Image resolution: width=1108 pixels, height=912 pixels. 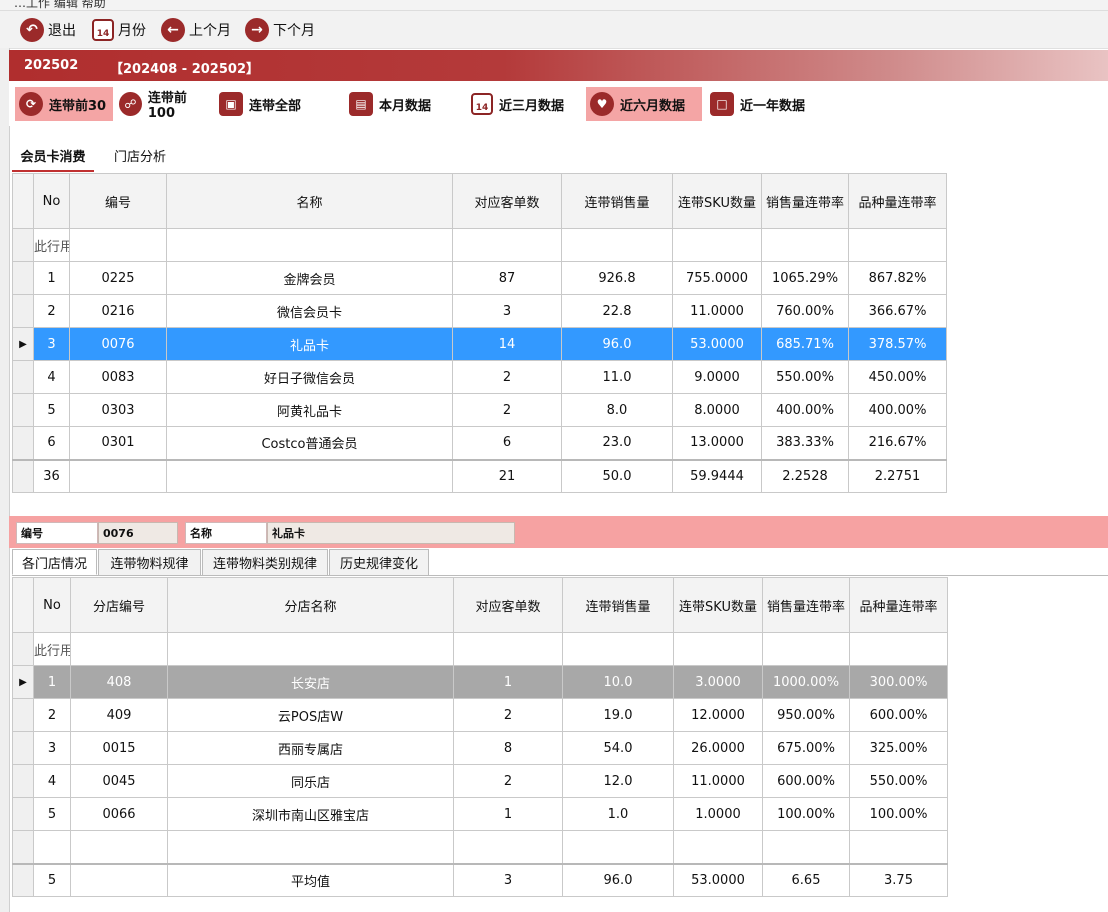 What do you see at coordinates (805, 201) in the screenshot?
I see `column-header: 销售量连带率` at bounding box center [805, 201].